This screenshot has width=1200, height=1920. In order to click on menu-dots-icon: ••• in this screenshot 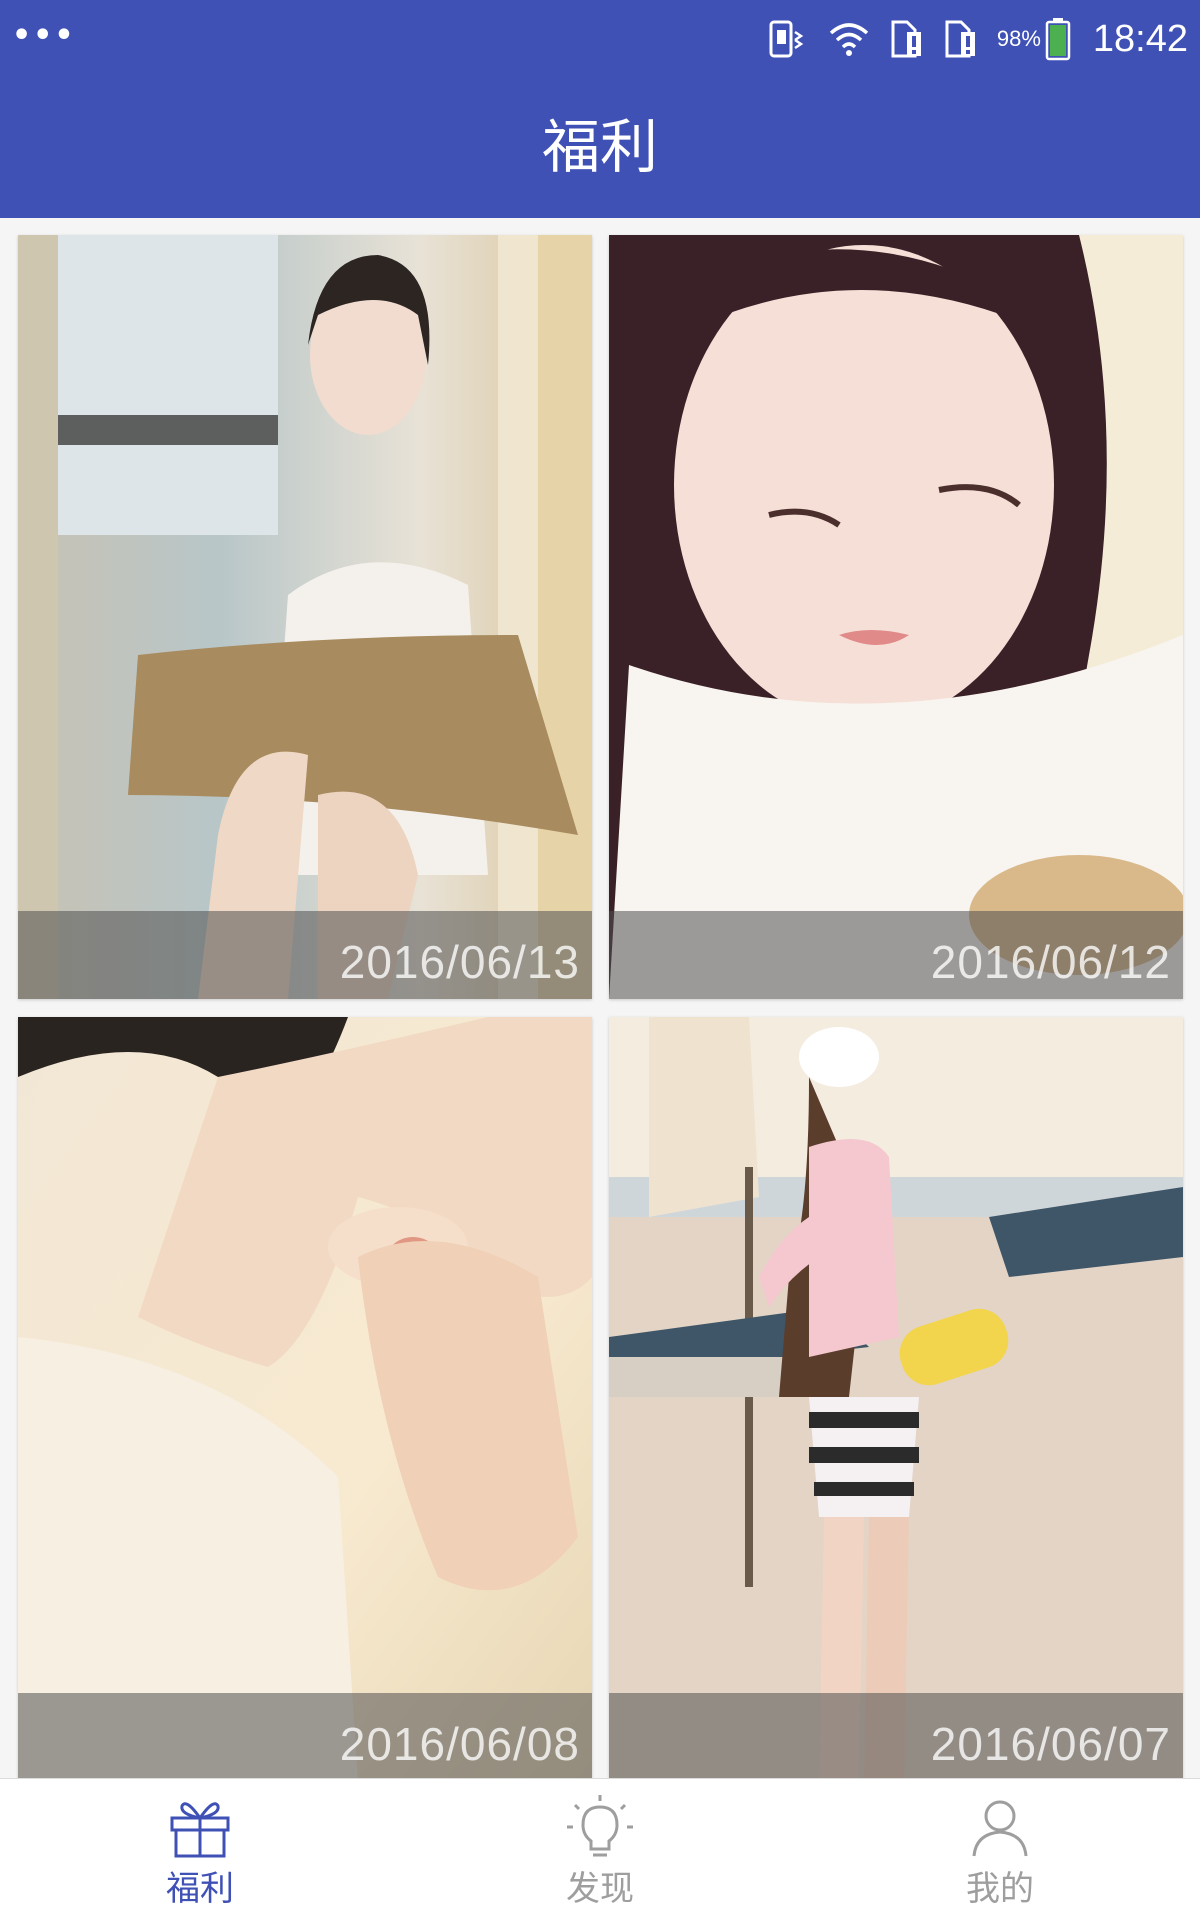, I will do `click(44, 35)`.